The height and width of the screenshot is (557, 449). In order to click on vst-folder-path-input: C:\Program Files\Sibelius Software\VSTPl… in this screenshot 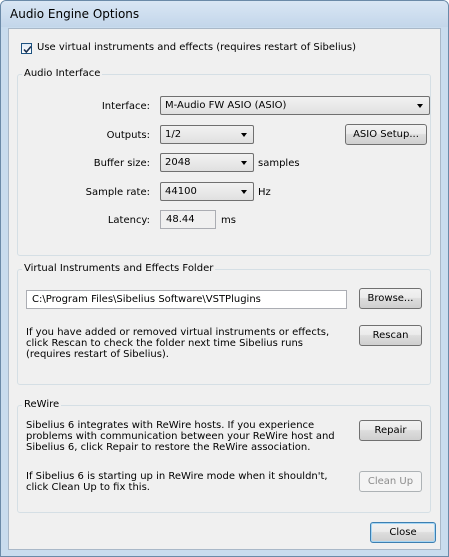, I will do `click(186, 299)`.